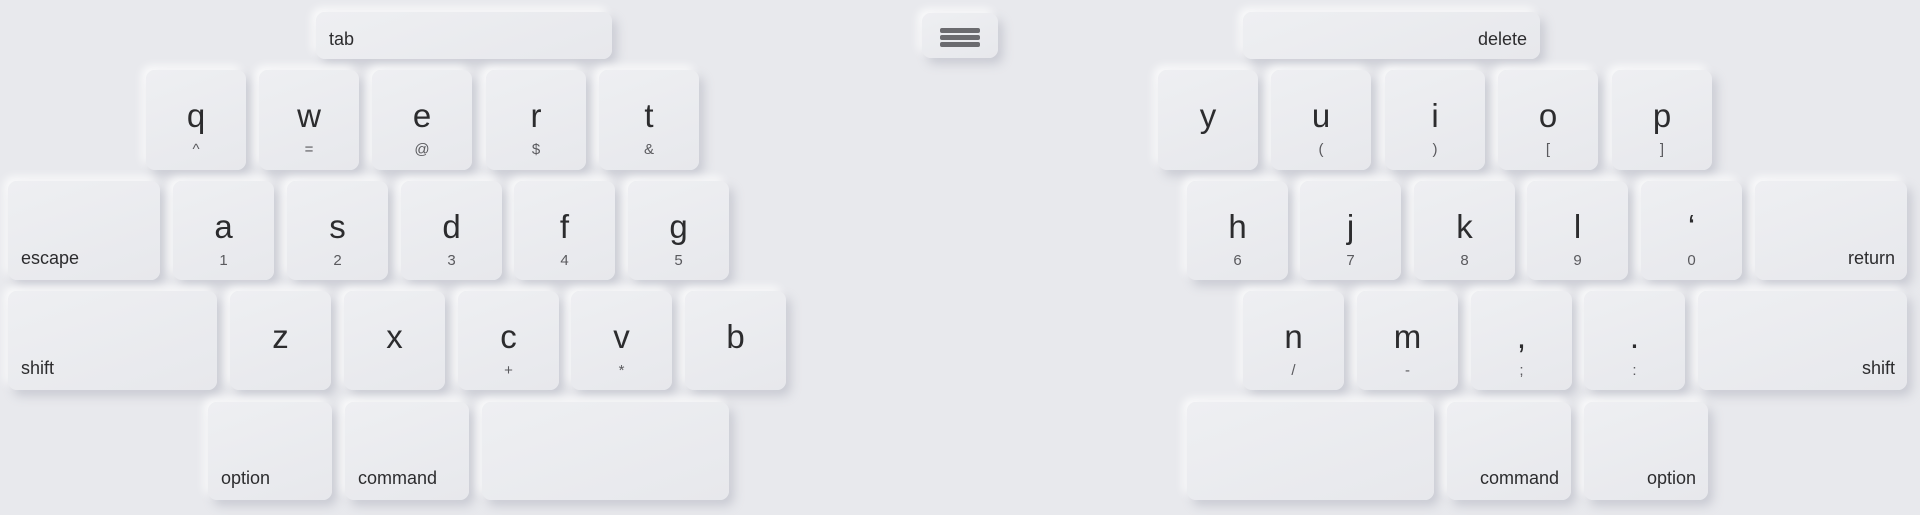 The width and height of the screenshot is (1920, 515). I want to click on key-s: s 2, so click(337, 230).